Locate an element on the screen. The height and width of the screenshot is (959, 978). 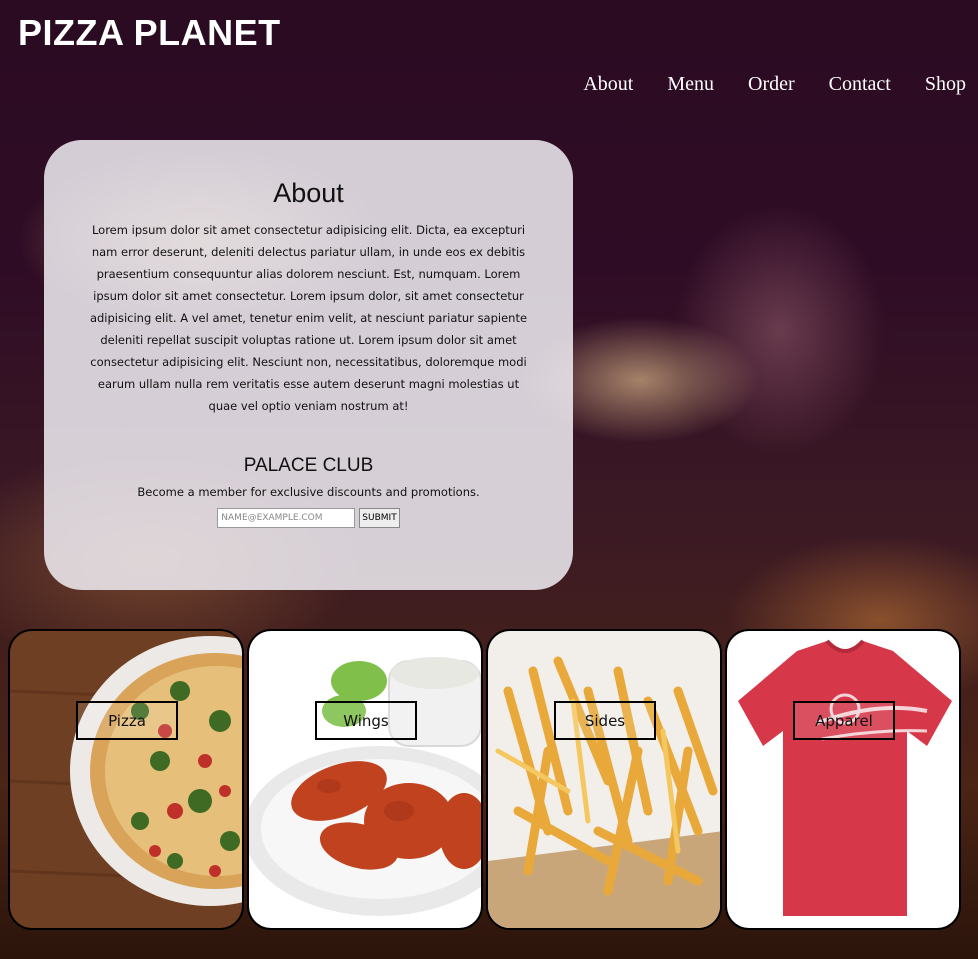
club-signup-form: SUBMIT is located at coordinates (308, 518).